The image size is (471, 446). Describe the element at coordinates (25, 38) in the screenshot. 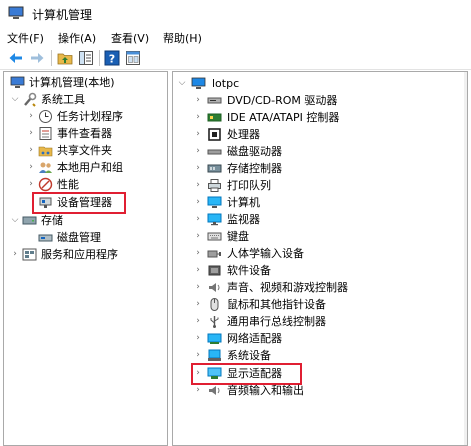

I see `menu-file: 文件(F)` at that location.